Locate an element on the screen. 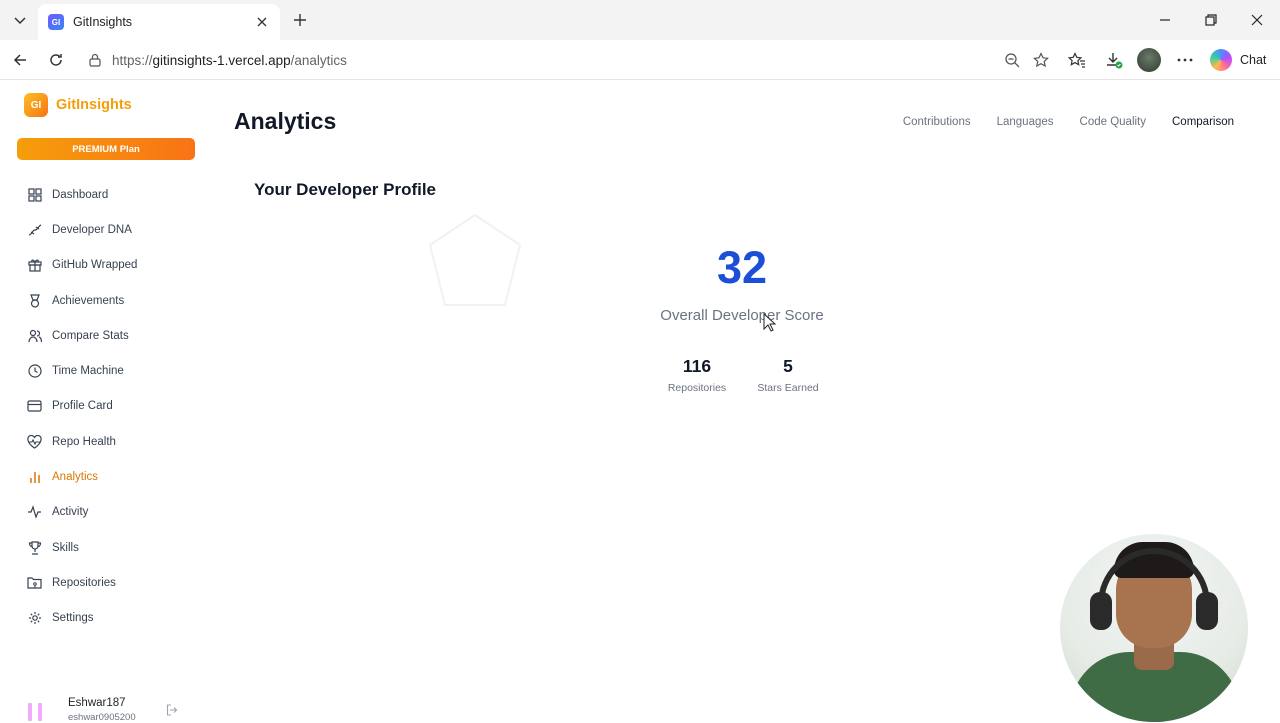 Image resolution: width=1280 pixels, height=723 pixels. gift-icon is located at coordinates (34, 265).